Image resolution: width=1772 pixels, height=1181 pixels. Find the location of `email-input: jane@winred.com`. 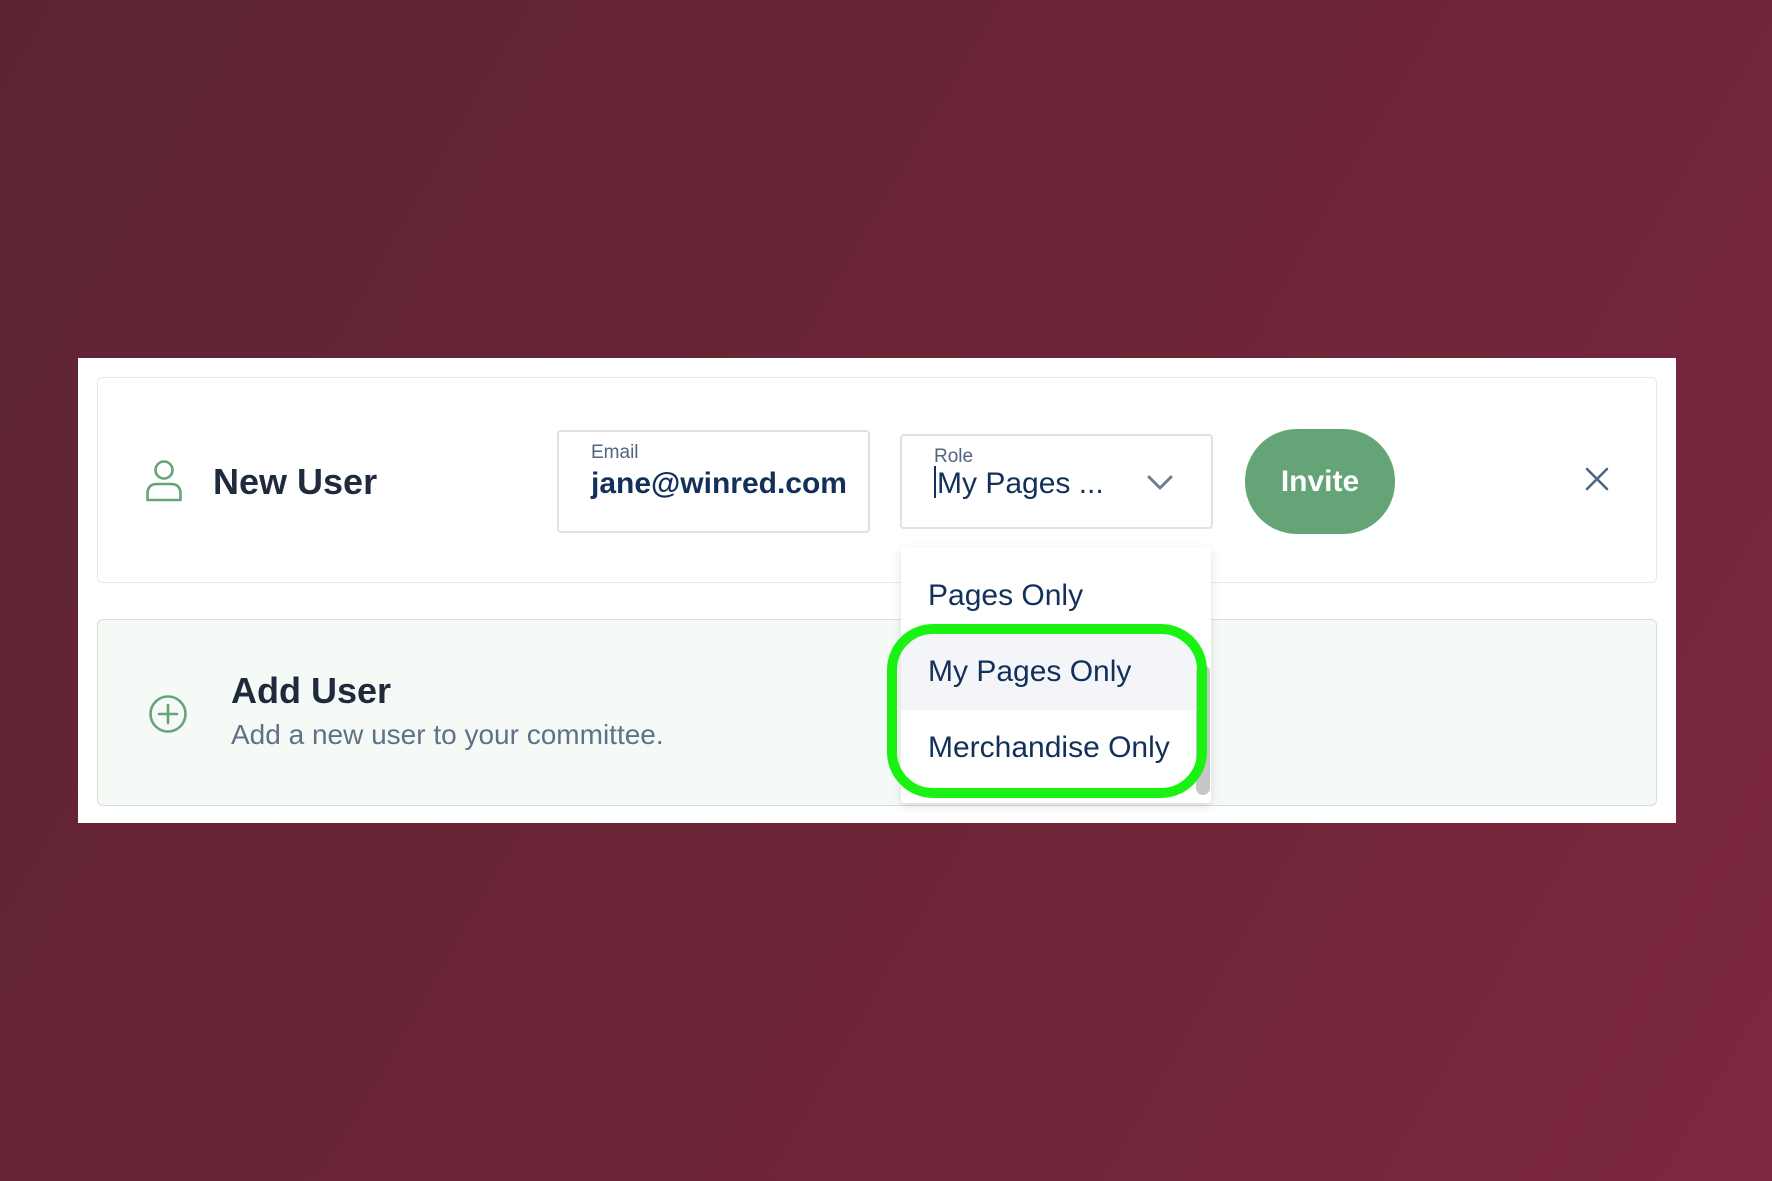

email-input: jane@winred.com is located at coordinates (719, 484).